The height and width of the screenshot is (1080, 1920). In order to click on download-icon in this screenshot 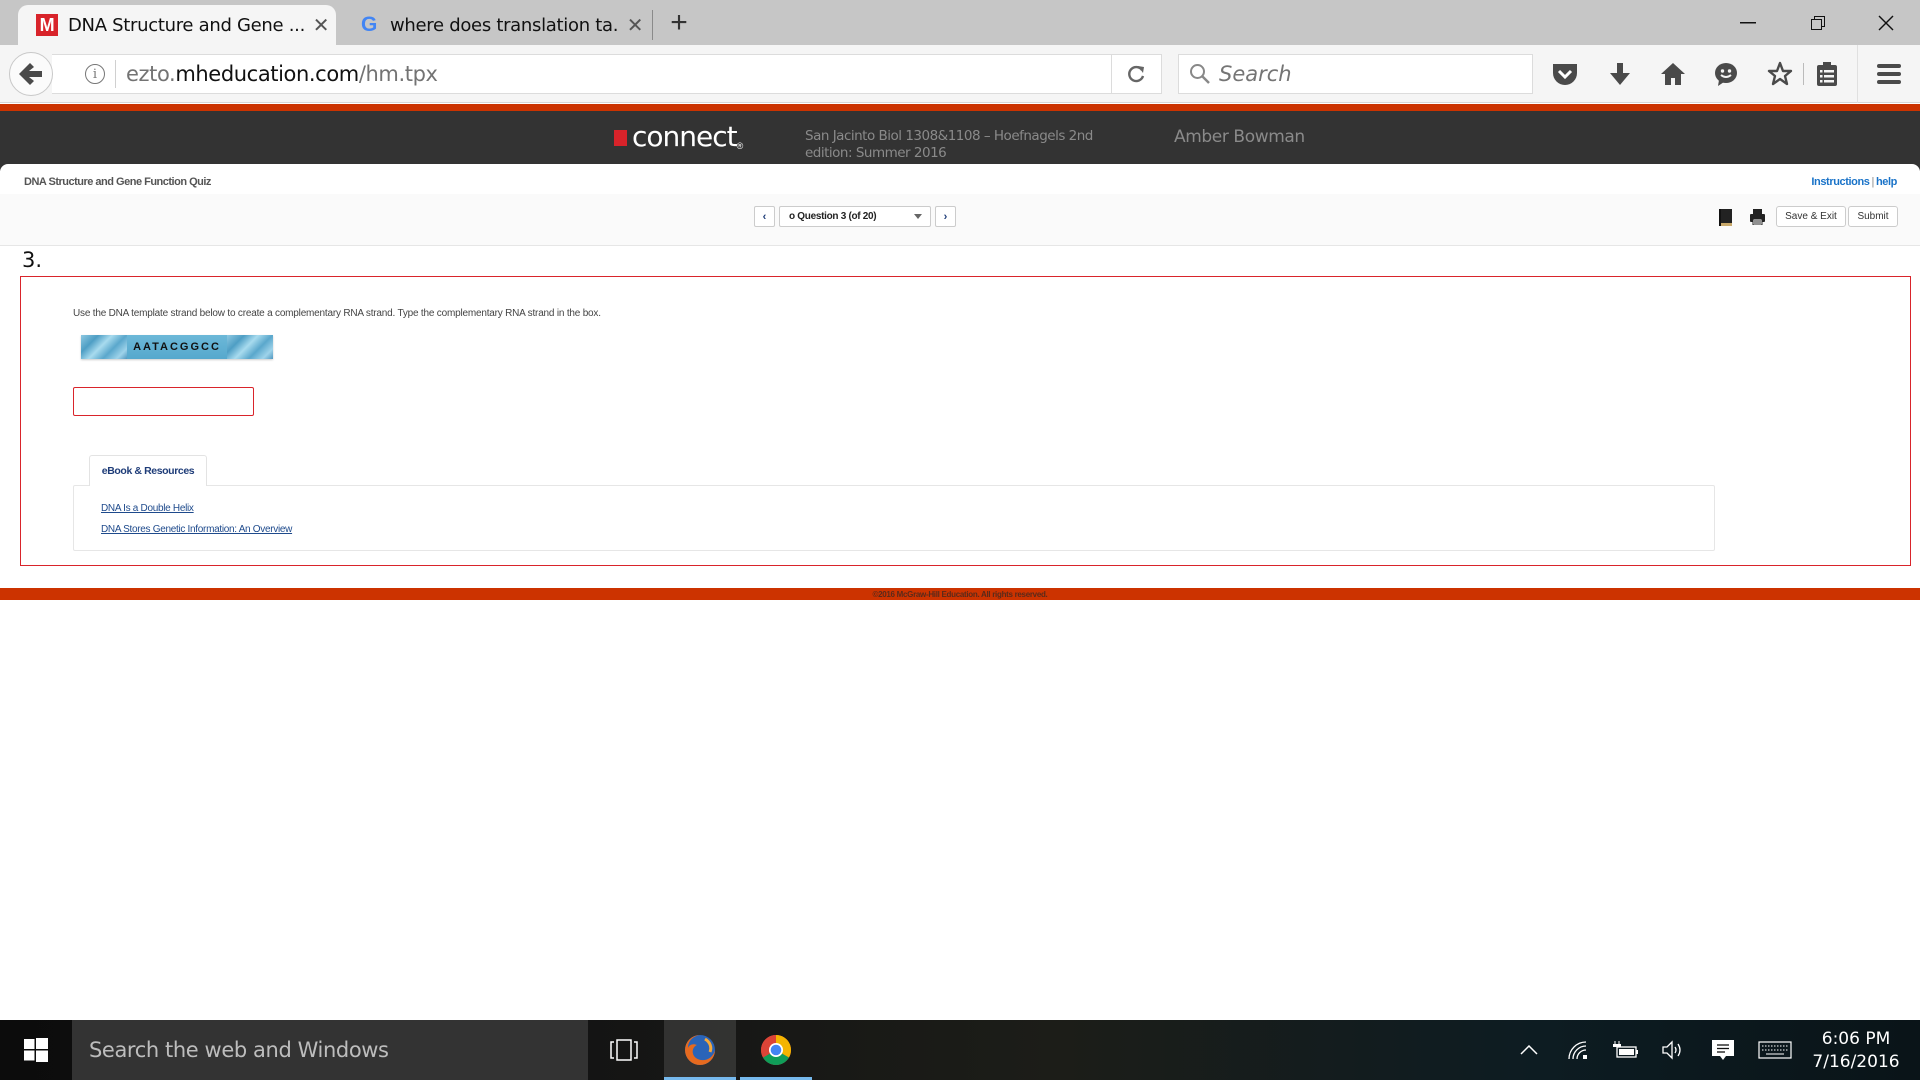, I will do `click(1620, 74)`.